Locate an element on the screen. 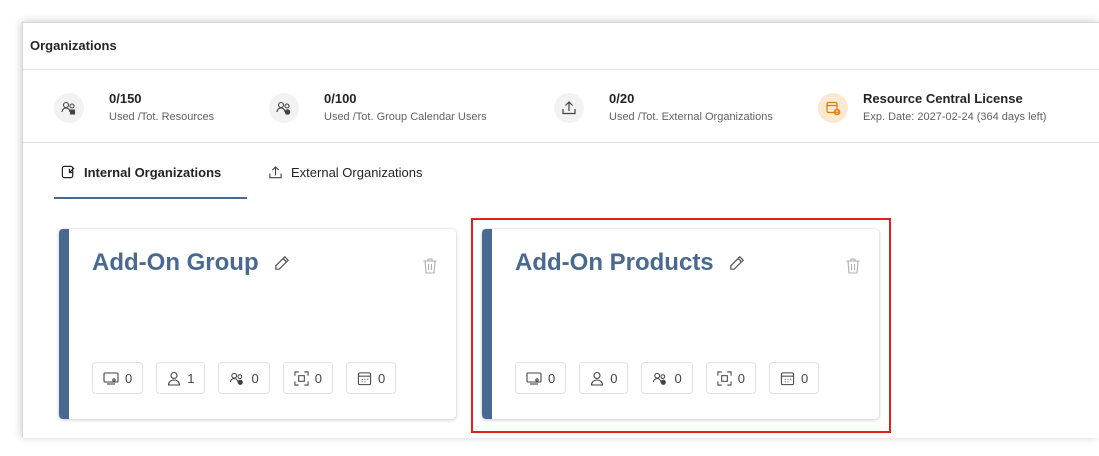  stat-value: 0/20 is located at coordinates (622, 98).